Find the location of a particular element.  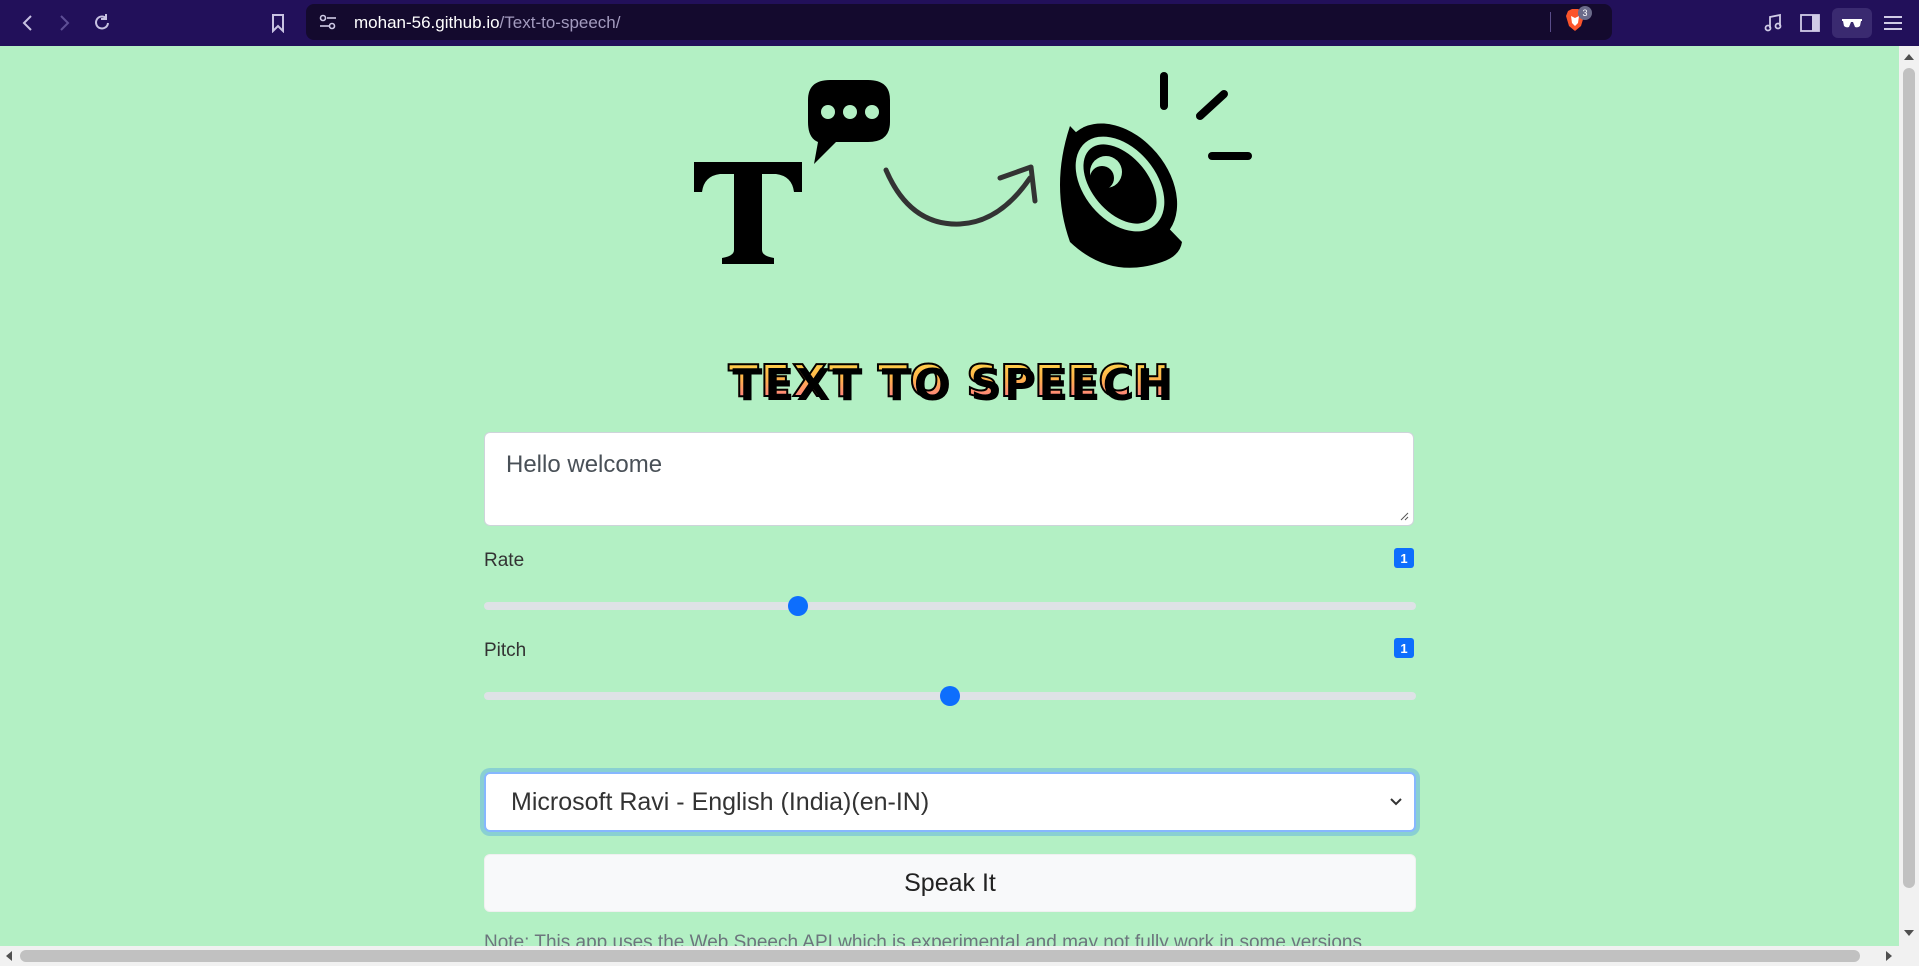

private-window-button is located at coordinates (1852, 23).